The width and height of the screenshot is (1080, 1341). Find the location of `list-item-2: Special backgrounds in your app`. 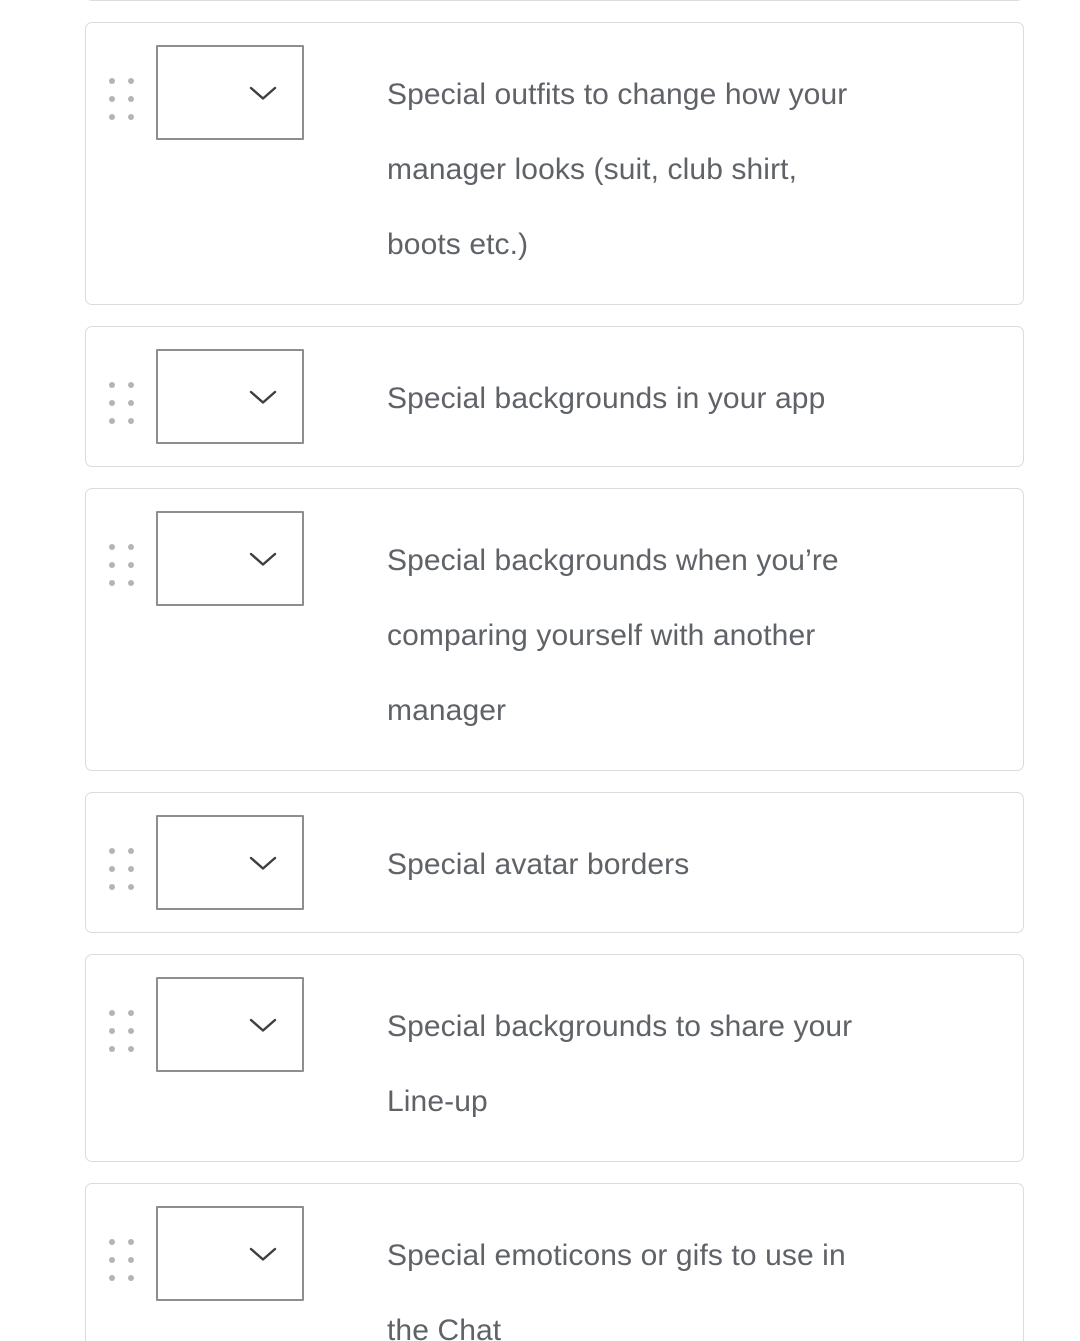

list-item-2: Special backgrounds in your app is located at coordinates (554, 396).